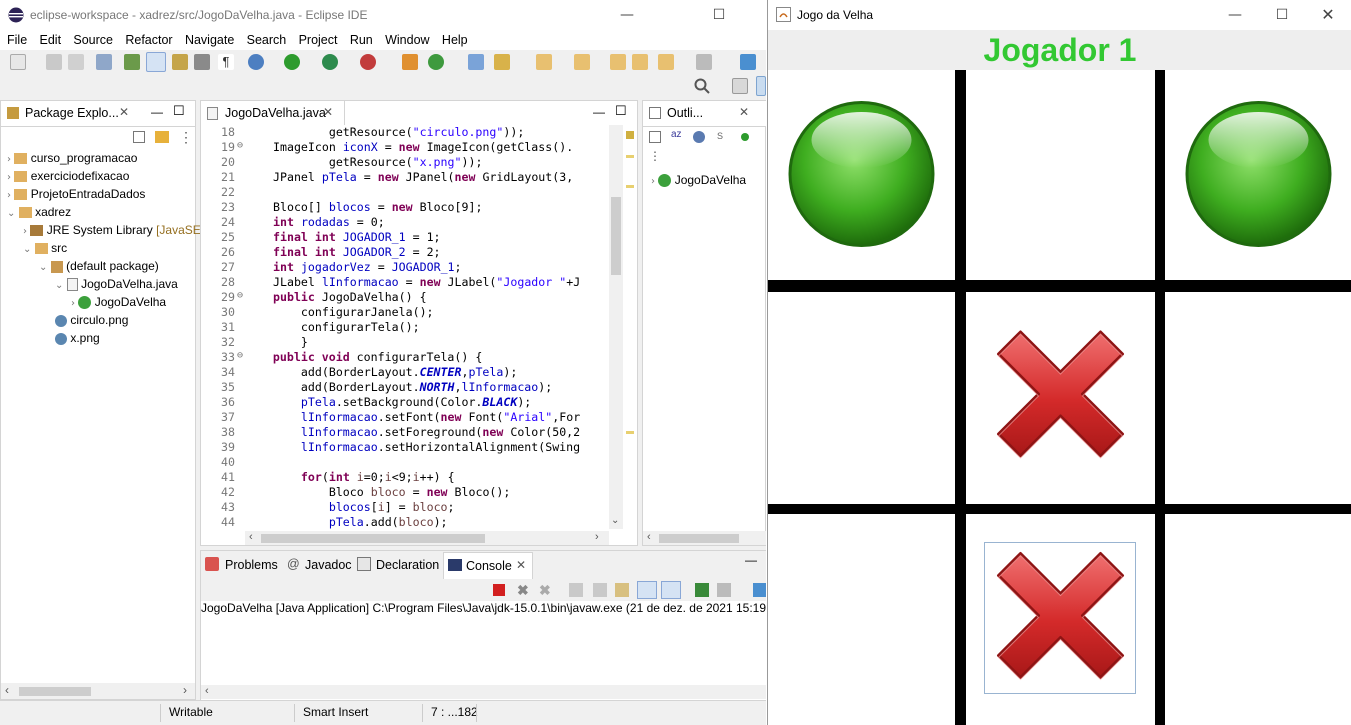 The image size is (1351, 725). What do you see at coordinates (104, 62) in the screenshot?
I see `open-type-icon` at bounding box center [104, 62].